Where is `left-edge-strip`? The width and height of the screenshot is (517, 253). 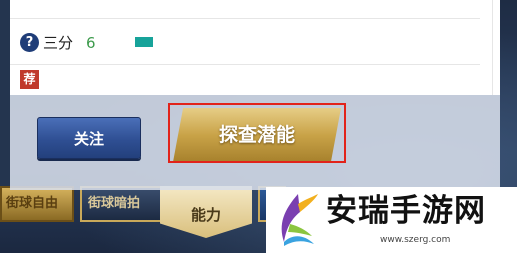 left-edge-strip is located at coordinates (5, 93).